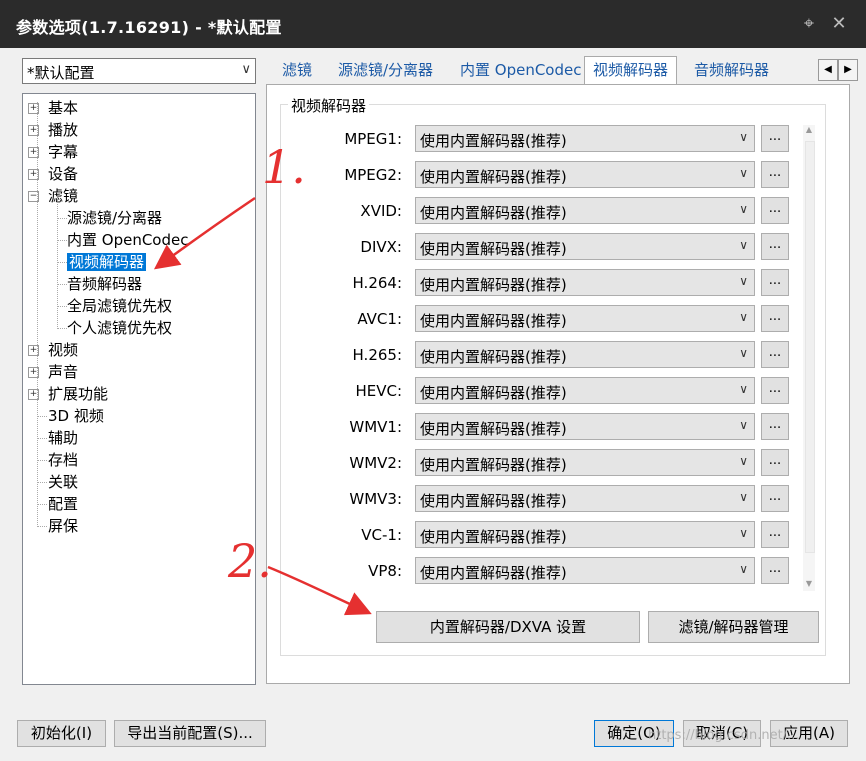 This screenshot has height=761, width=866. What do you see at coordinates (319, 590) in the screenshot?
I see `arrow-to-dxva-button` at bounding box center [319, 590].